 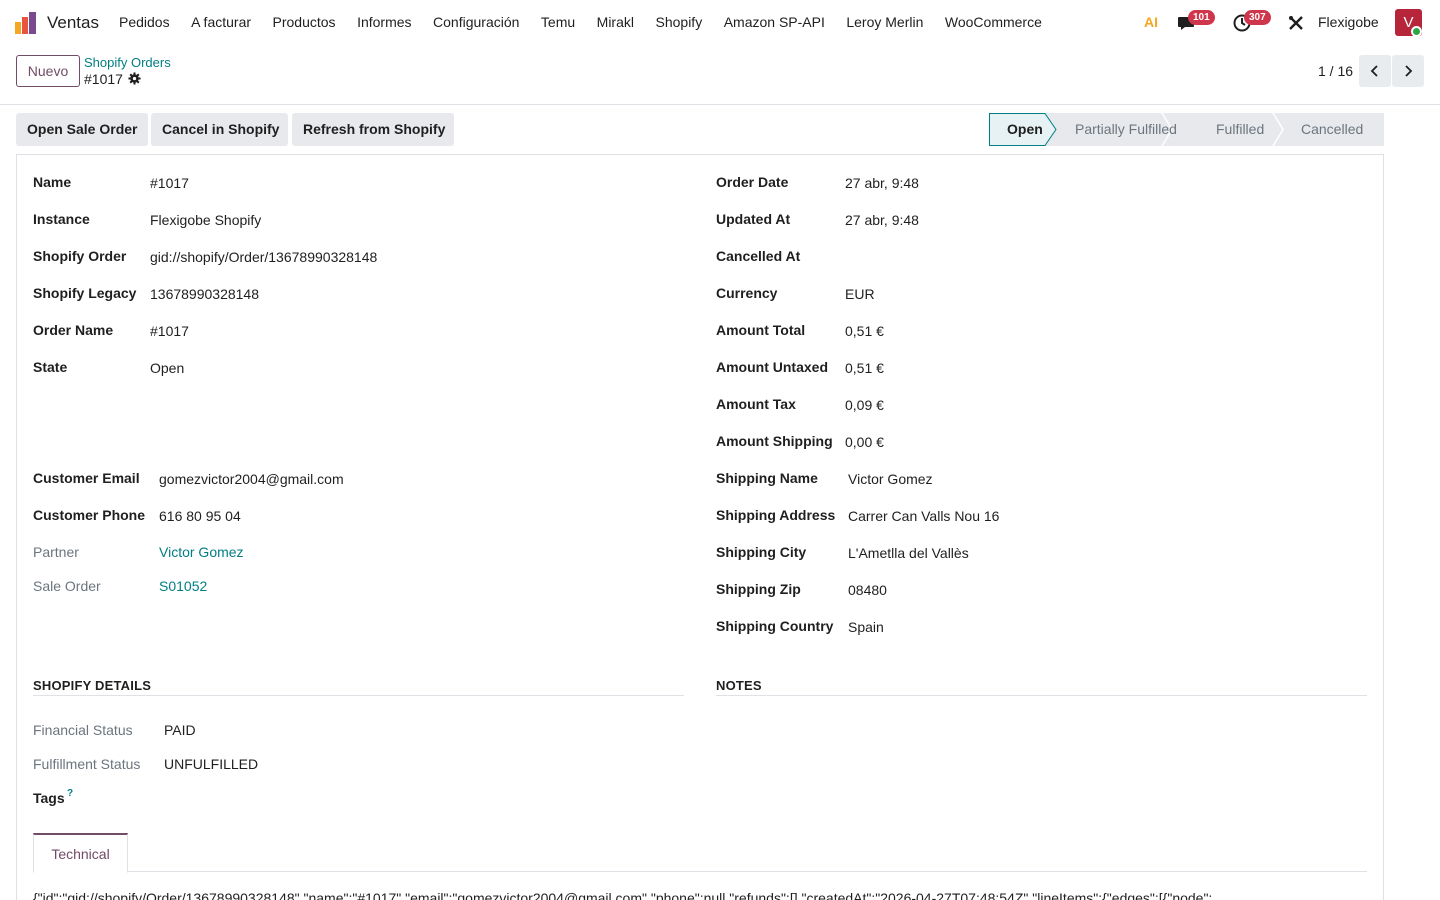 What do you see at coordinates (169, 183) in the screenshot?
I see `field-value-name: #1017` at bounding box center [169, 183].